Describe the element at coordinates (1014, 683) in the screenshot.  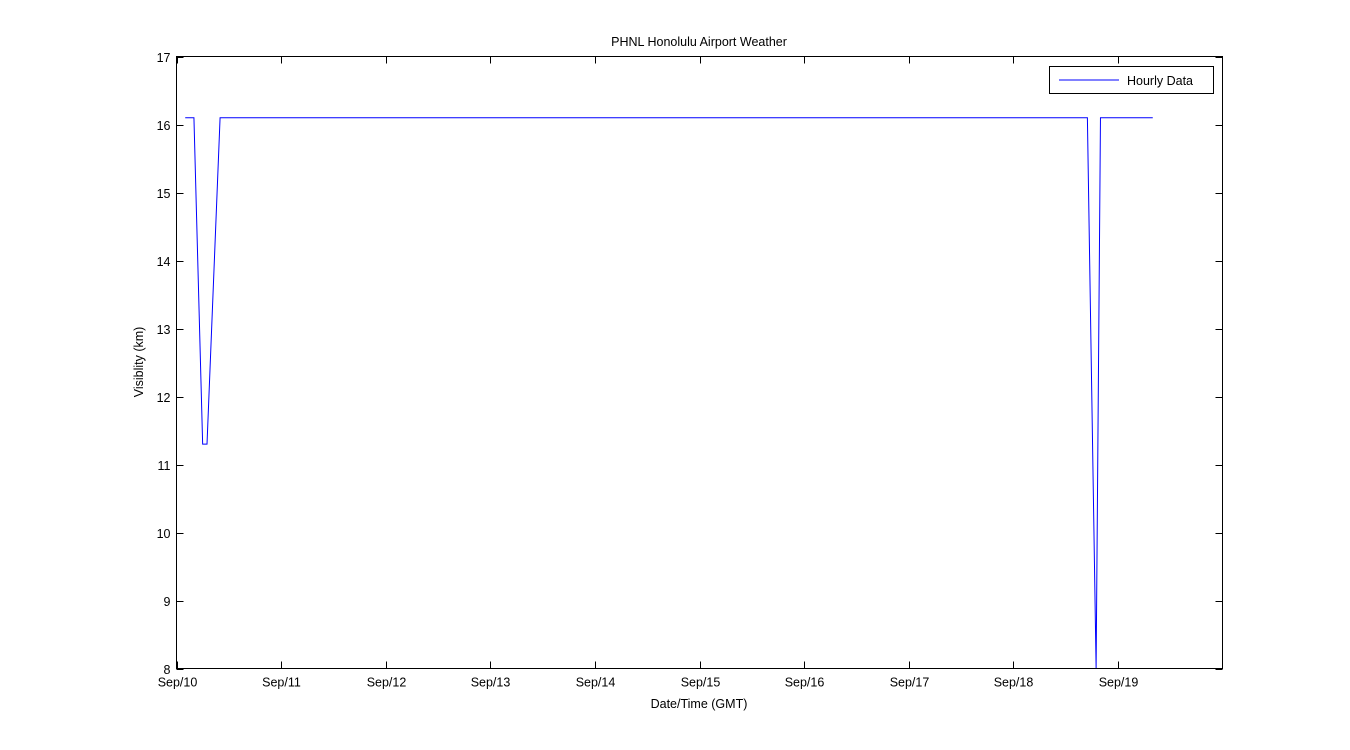
I see `x-tick-label: Sep/18` at that location.